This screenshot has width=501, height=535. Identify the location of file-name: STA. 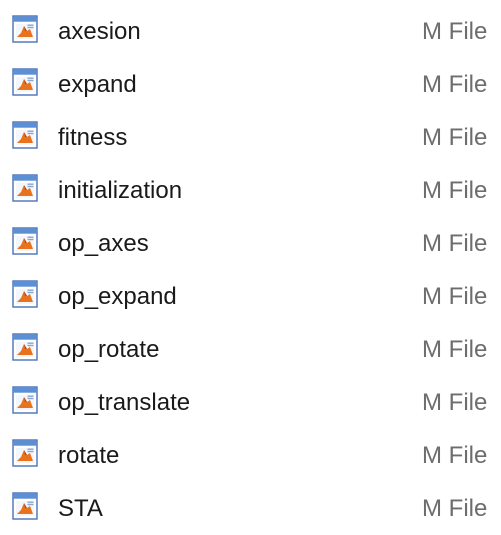
(80, 508).